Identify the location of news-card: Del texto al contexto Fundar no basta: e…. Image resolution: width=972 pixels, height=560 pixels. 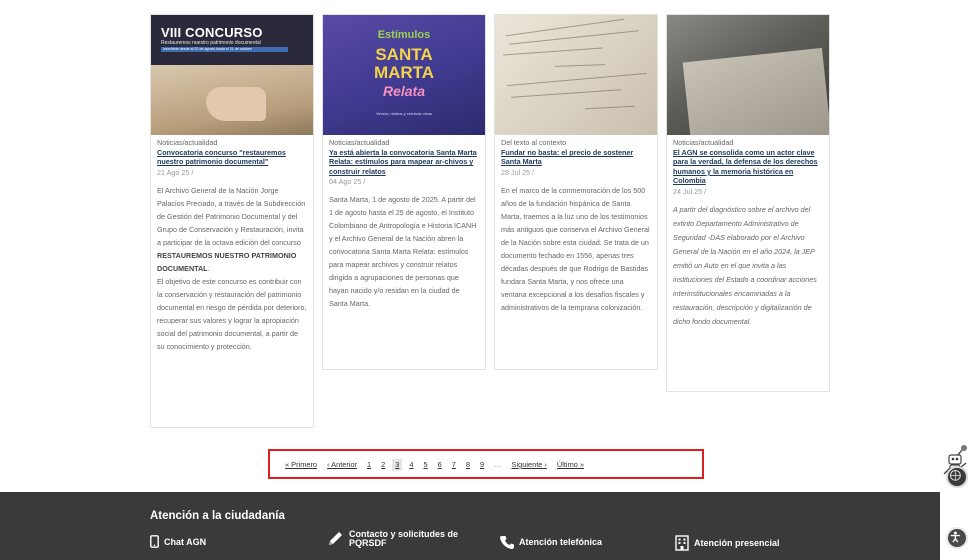
(576, 192).